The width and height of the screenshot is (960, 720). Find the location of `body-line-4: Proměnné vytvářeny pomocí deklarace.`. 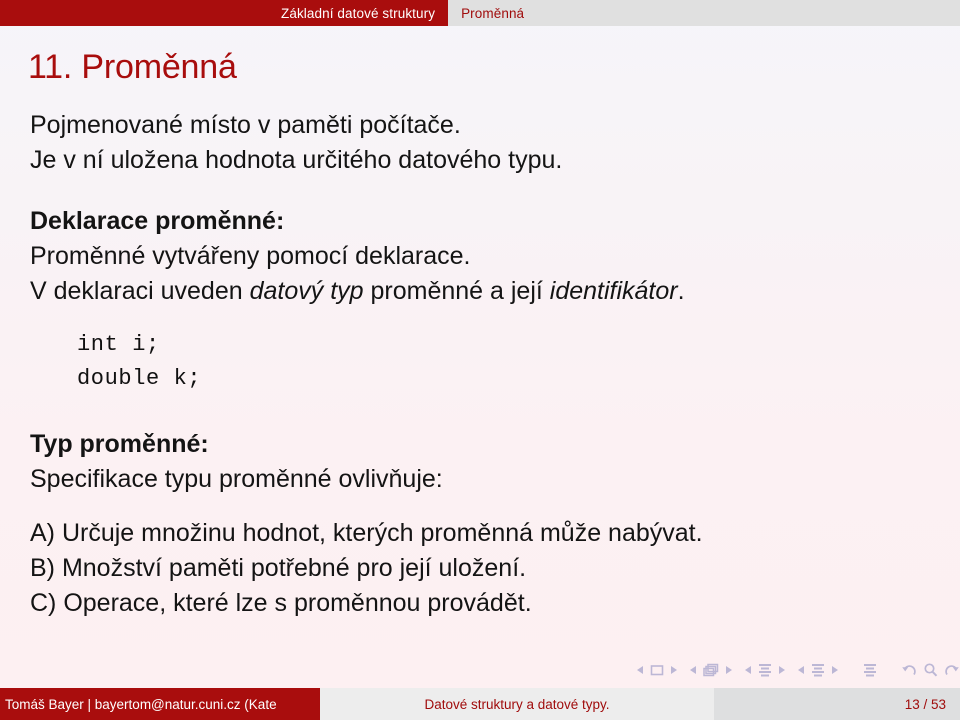

body-line-4: Proměnné vytvářeny pomocí deklarace. is located at coordinates (250, 256).